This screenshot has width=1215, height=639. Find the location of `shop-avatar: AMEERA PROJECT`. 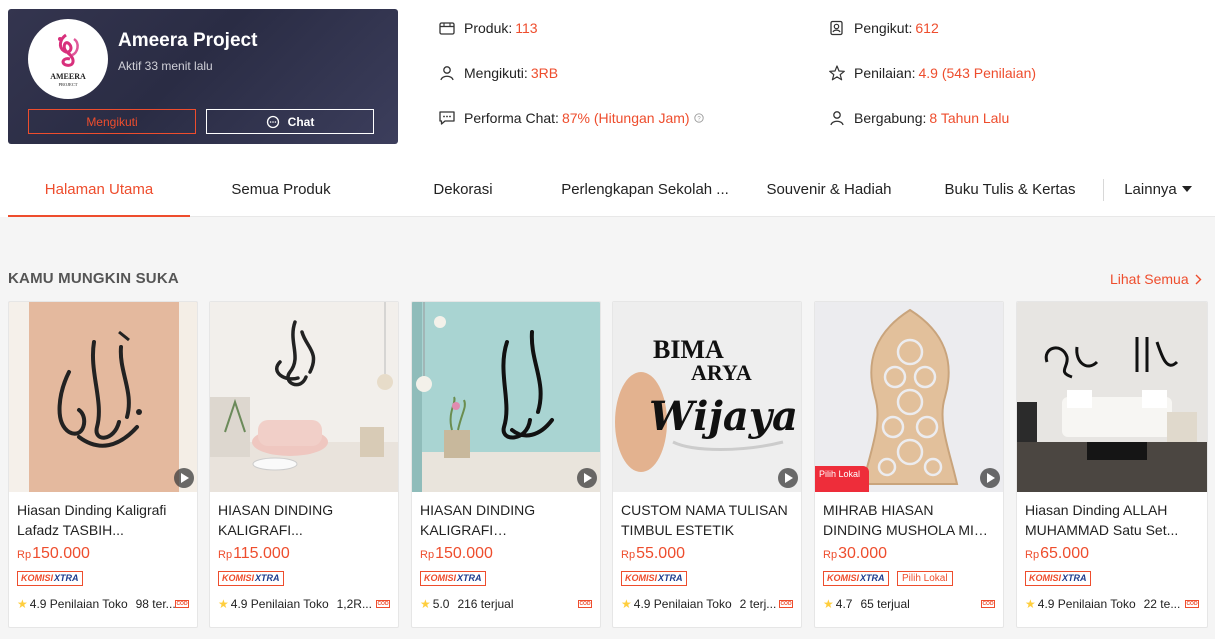

shop-avatar: AMEERA PROJECT is located at coordinates (68, 59).